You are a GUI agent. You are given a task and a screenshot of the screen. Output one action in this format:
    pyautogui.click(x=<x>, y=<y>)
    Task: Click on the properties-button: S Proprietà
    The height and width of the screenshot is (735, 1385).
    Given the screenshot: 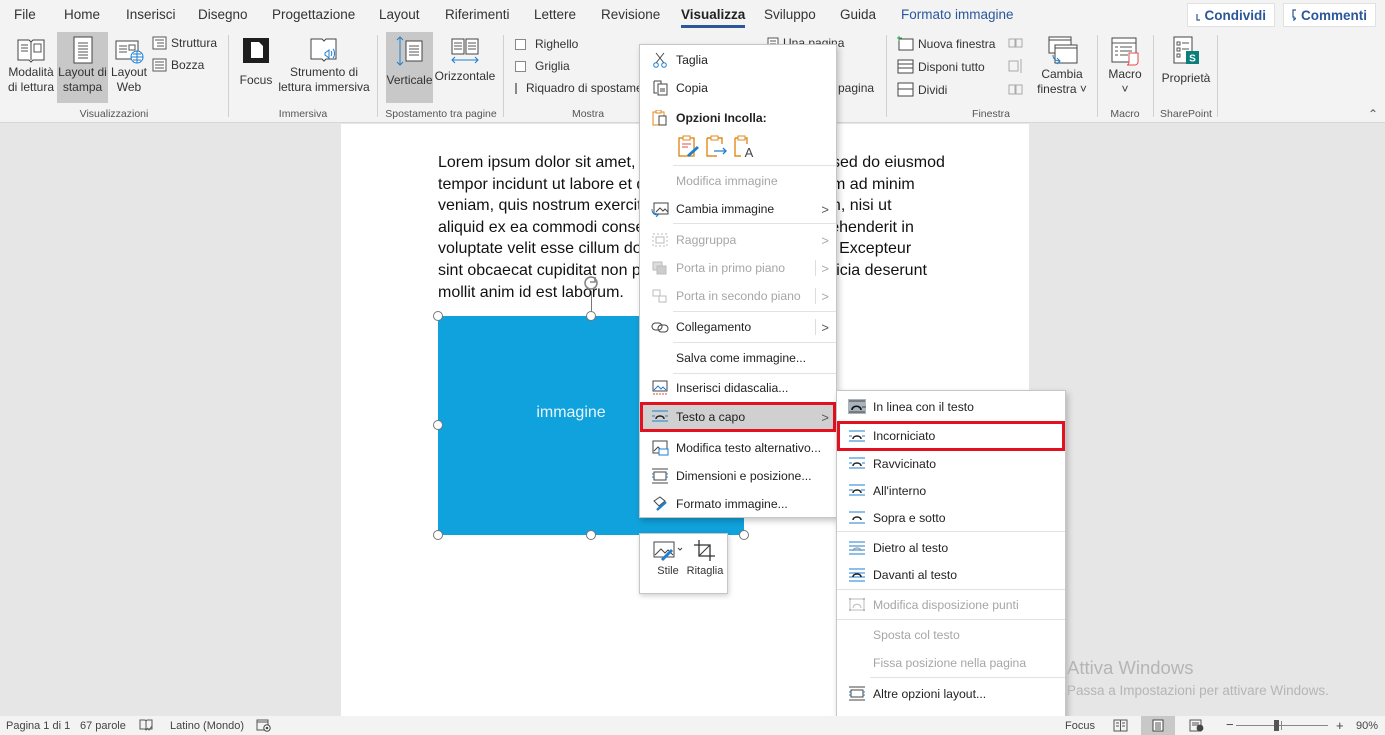 What is the action you would take?
    pyautogui.click(x=1186, y=68)
    